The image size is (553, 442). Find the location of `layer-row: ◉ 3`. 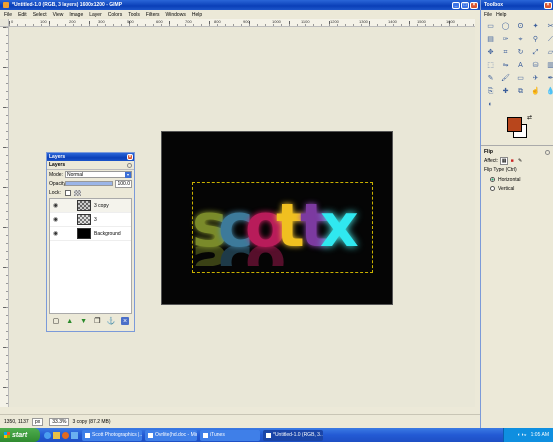

layer-row: ◉ 3 is located at coordinates (90, 220).